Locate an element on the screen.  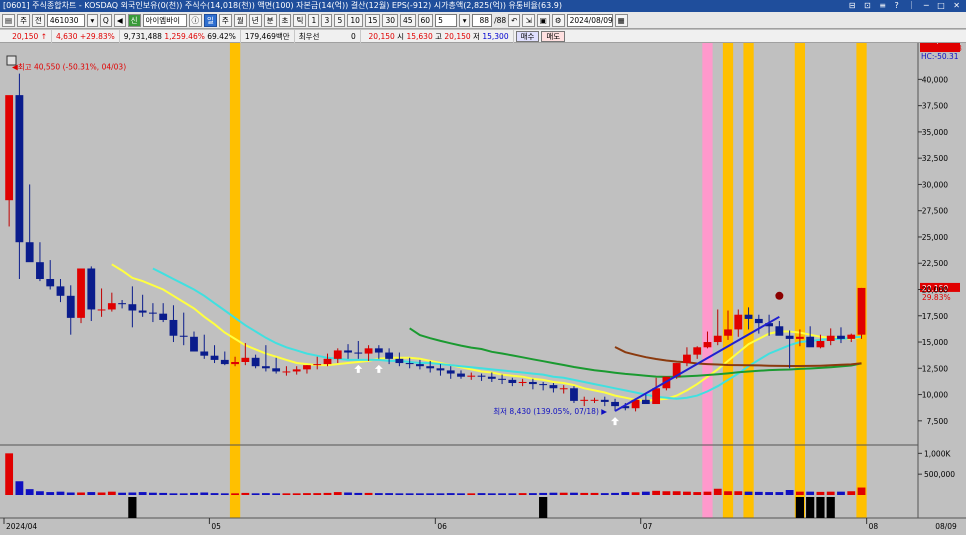
save-icon: ▣ is located at coordinates (543, 20).